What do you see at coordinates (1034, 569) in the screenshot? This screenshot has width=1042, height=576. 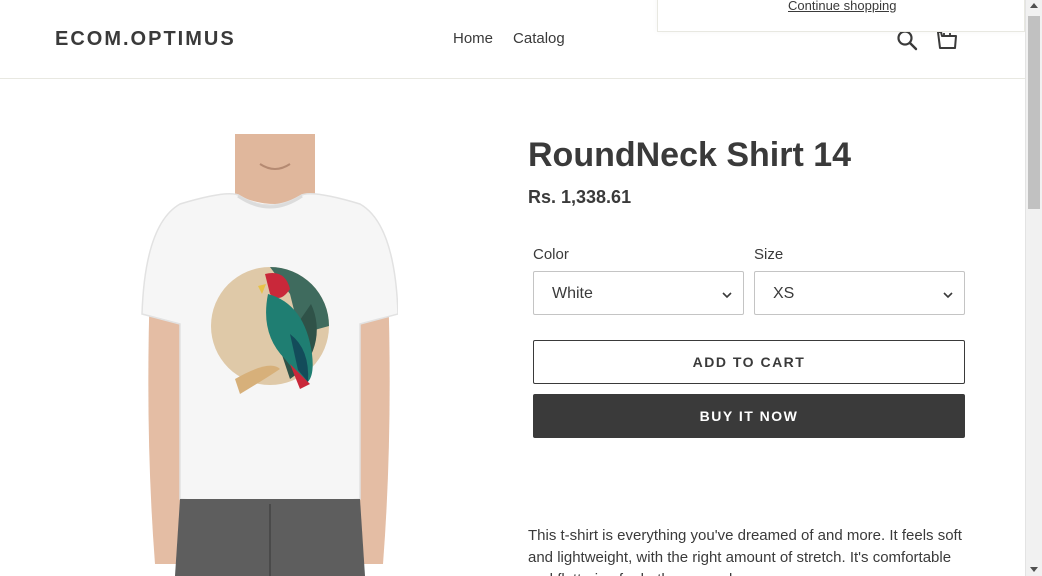 I see `scroll-down-icon` at bounding box center [1034, 569].